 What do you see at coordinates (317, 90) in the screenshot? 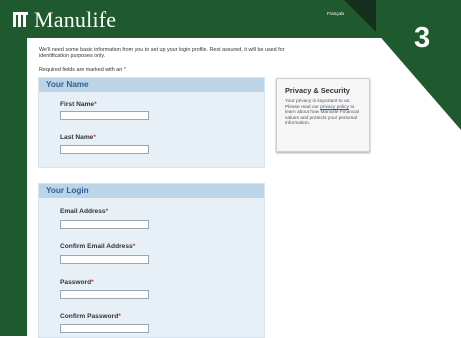
I see `privacy-title: Privacy & Security` at bounding box center [317, 90].